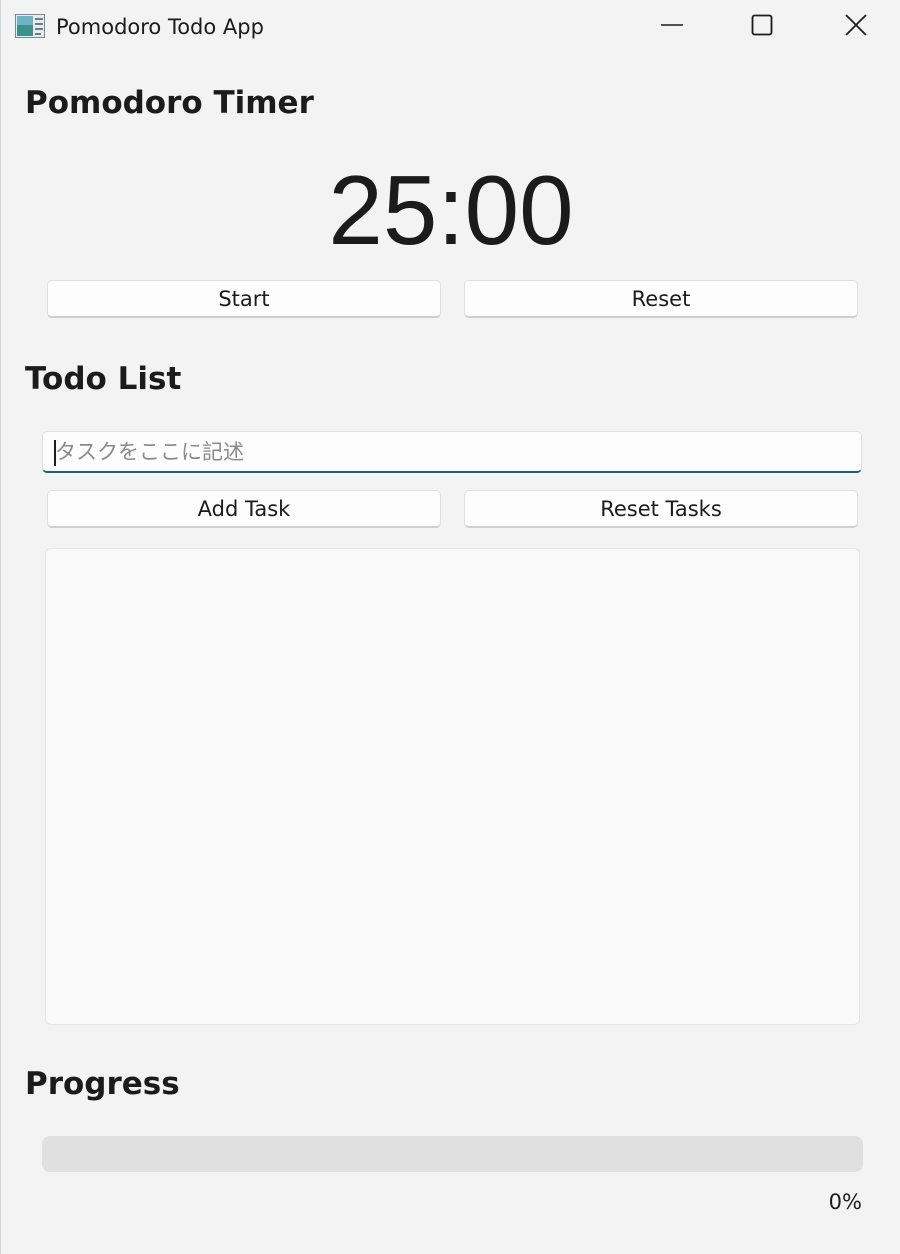 The height and width of the screenshot is (1254, 900). I want to click on minimize-icon, so click(672, 27).